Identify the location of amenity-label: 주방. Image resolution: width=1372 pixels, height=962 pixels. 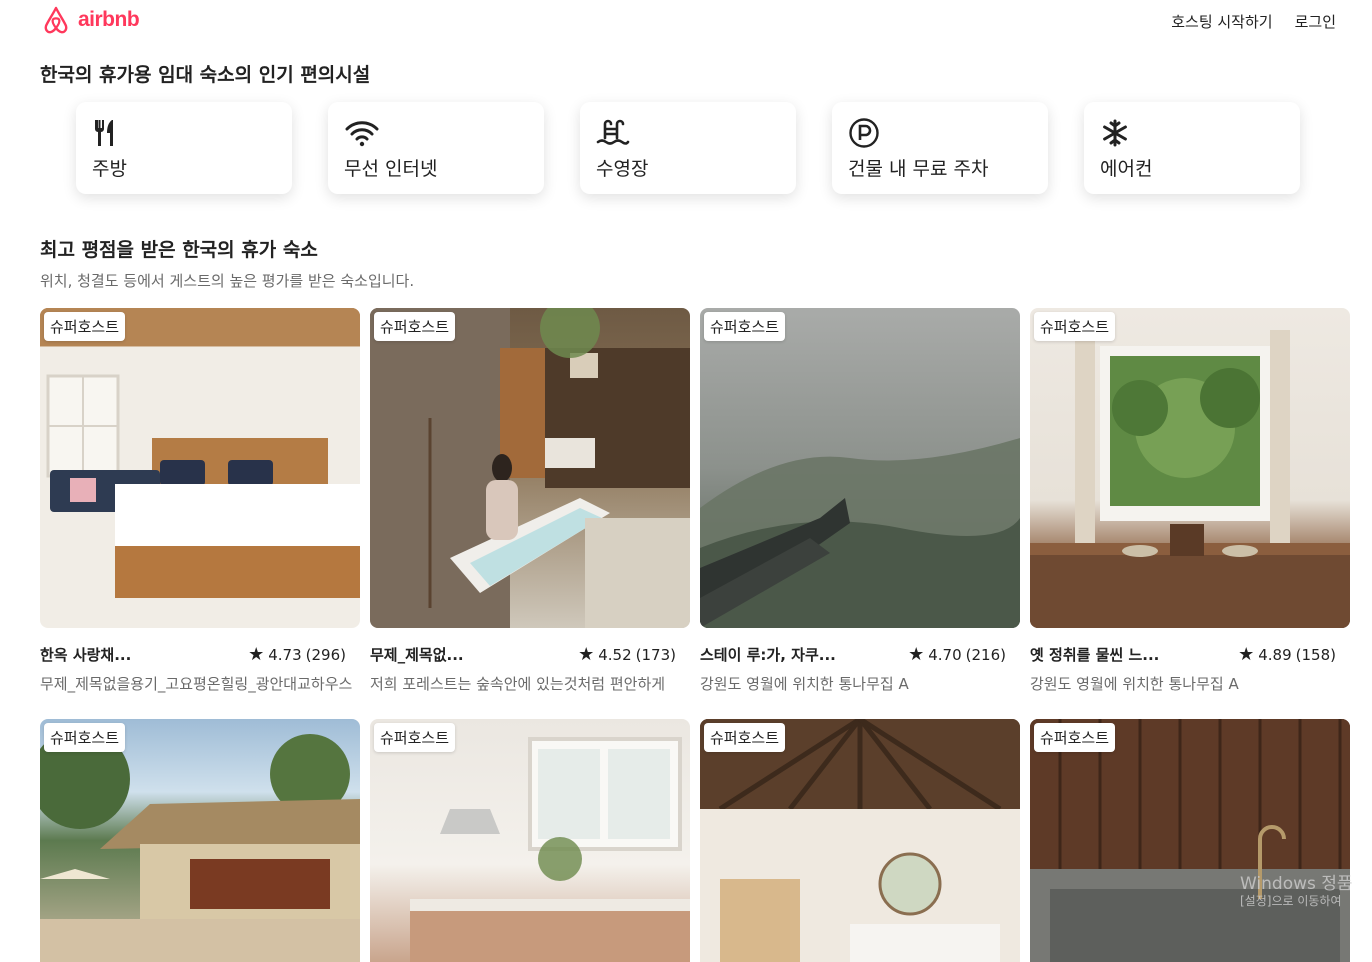
(109, 169).